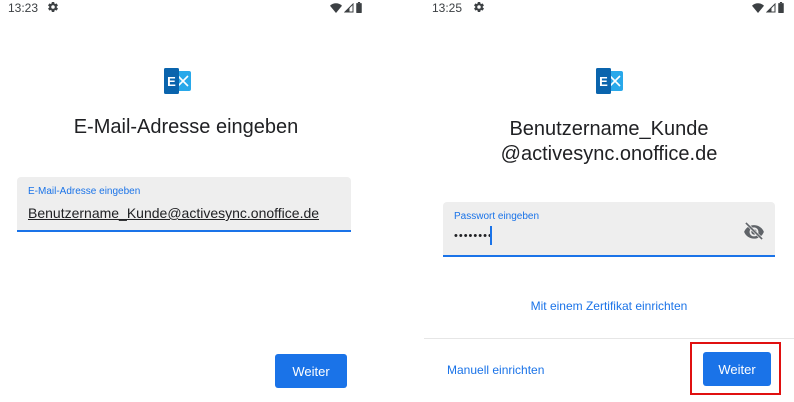  Describe the element at coordinates (609, 154) in the screenshot. I see `account-title-line2: @activesync.onoffice.de` at that location.